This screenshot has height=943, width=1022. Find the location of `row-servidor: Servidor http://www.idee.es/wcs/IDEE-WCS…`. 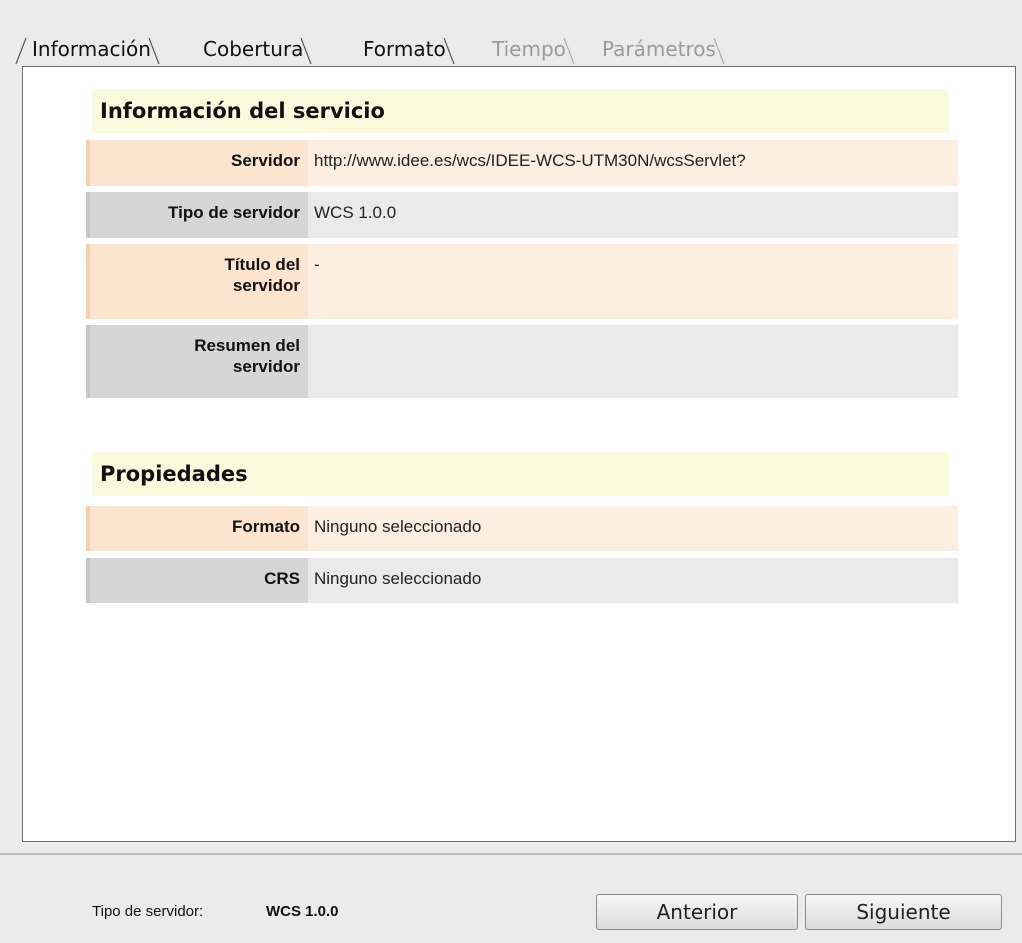

row-servidor: Servidor http://www.idee.es/wcs/IDEE-WCS… is located at coordinates (522, 163).